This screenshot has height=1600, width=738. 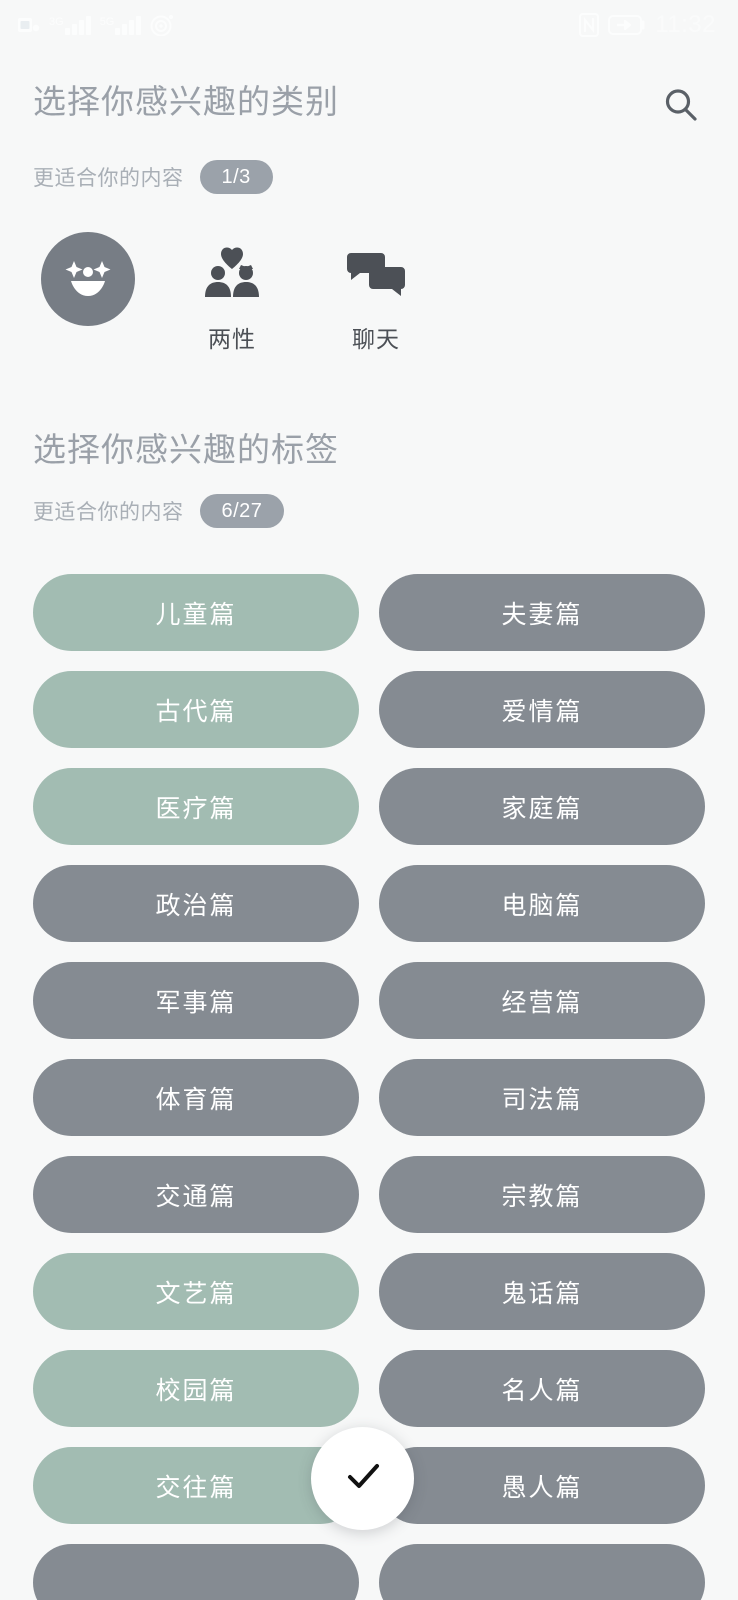 I want to click on search-icon, so click(x=681, y=107).